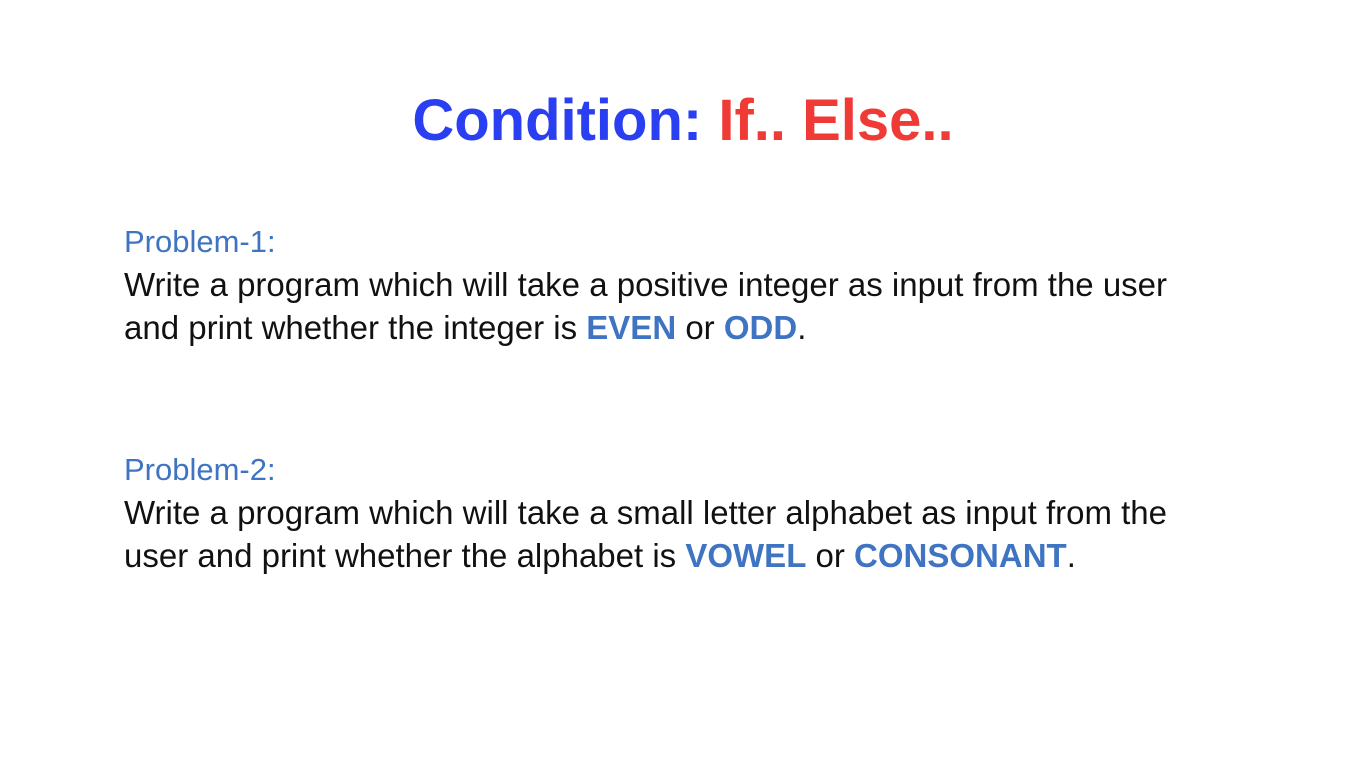 This screenshot has height=768, width=1366. What do you see at coordinates (565, 120) in the screenshot?
I see `title-condition: Condition:` at bounding box center [565, 120].